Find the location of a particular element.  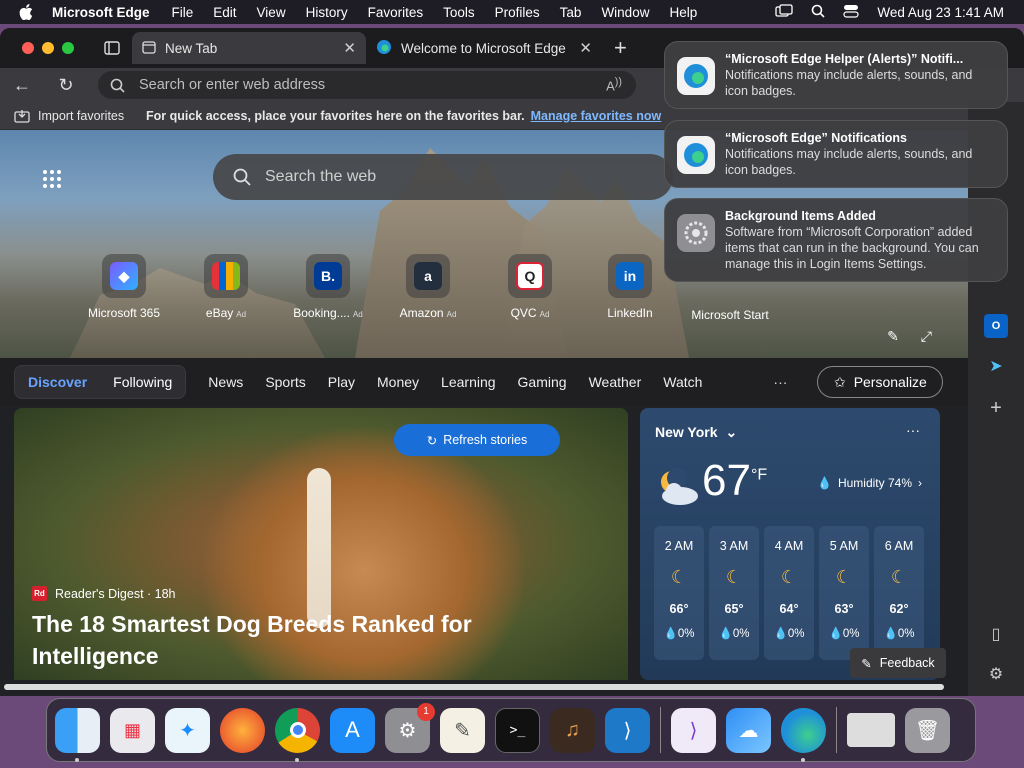

outlook-icon: O is located at coordinates (996, 326).